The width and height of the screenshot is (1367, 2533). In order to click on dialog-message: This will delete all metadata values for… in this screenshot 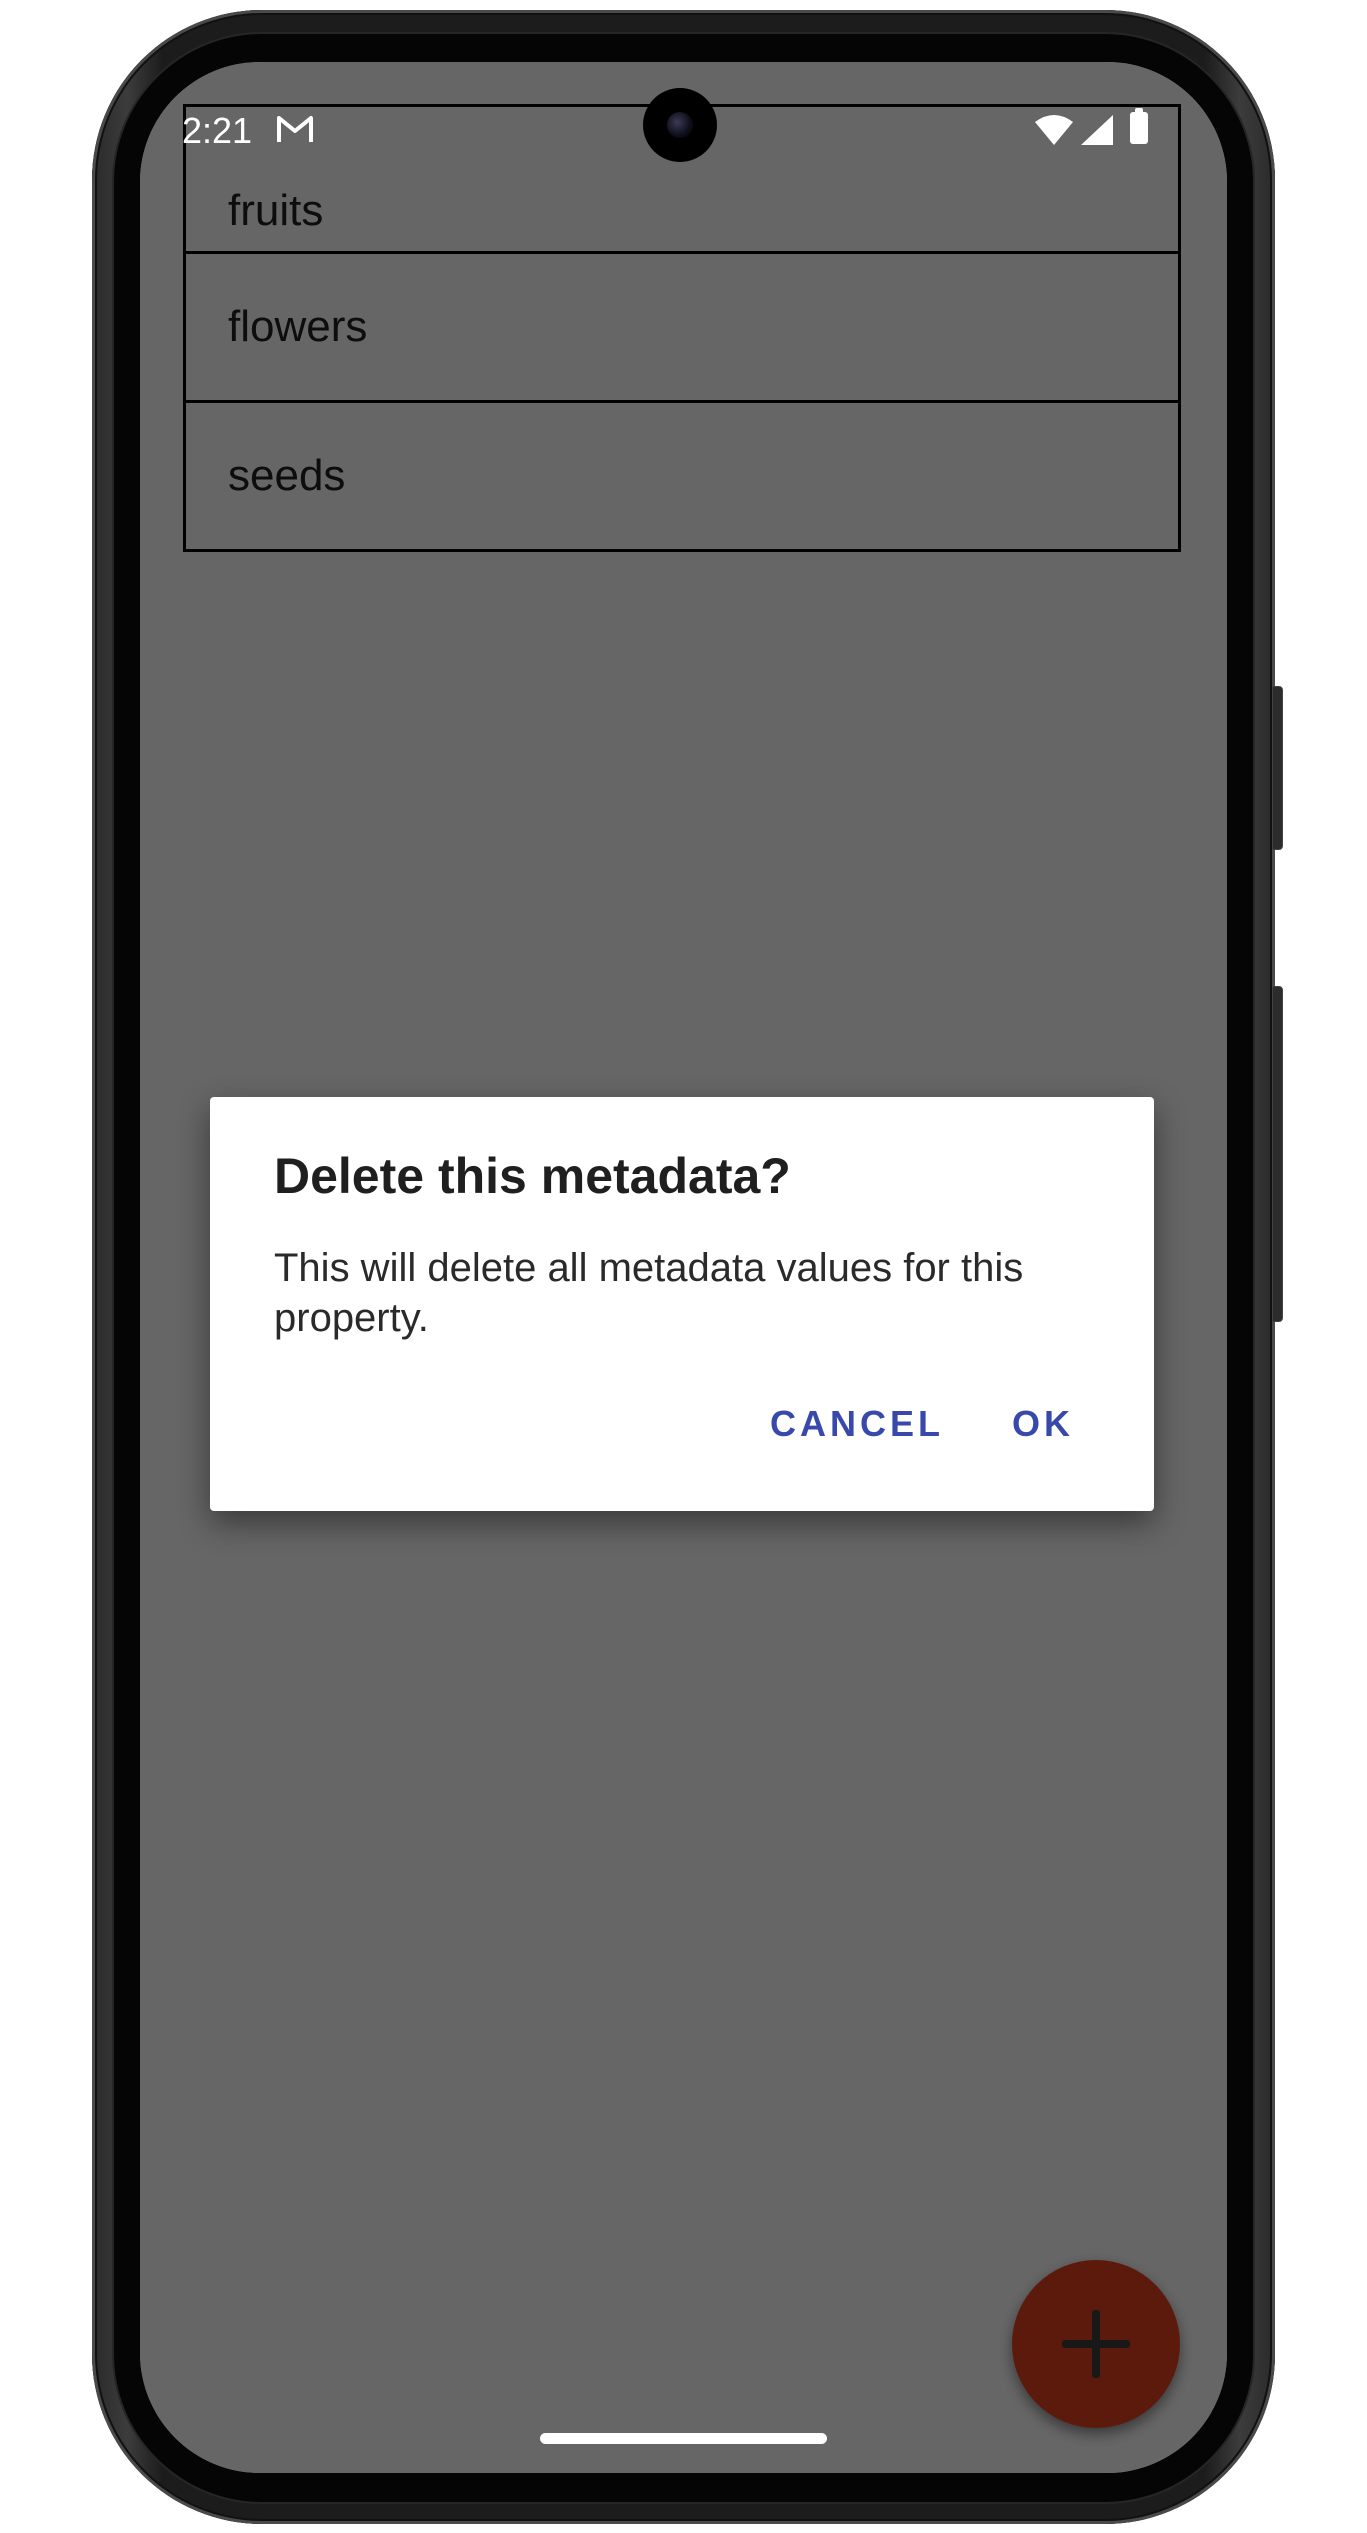, I will do `click(649, 1293)`.